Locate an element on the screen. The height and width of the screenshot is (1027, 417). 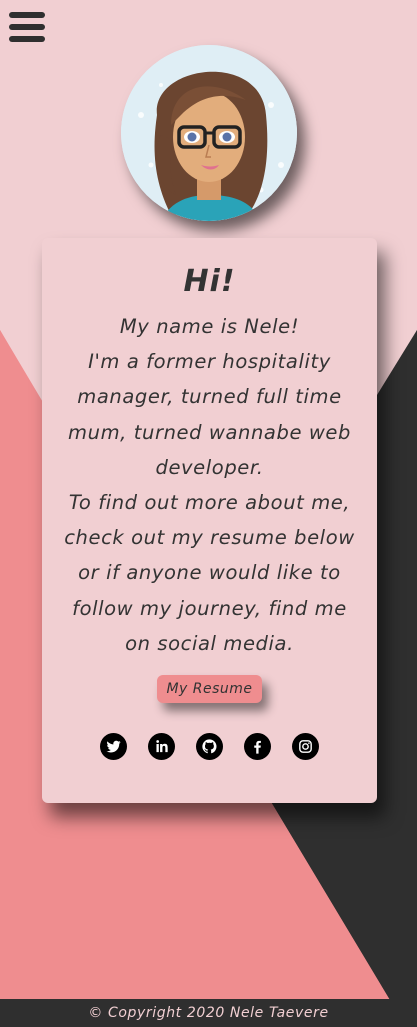
instagram-icon is located at coordinates (305, 747).